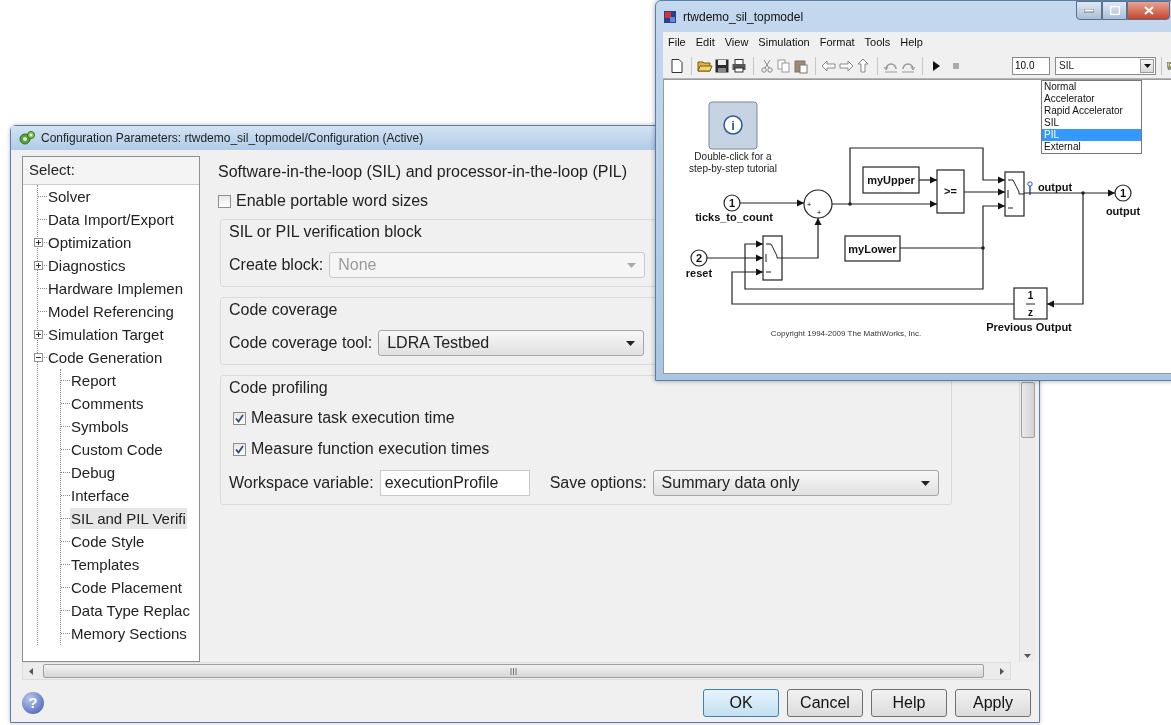 This screenshot has height=725, width=1171. What do you see at coordinates (128, 518) in the screenshot?
I see `tree-item: SIL and PIL Verifi` at bounding box center [128, 518].